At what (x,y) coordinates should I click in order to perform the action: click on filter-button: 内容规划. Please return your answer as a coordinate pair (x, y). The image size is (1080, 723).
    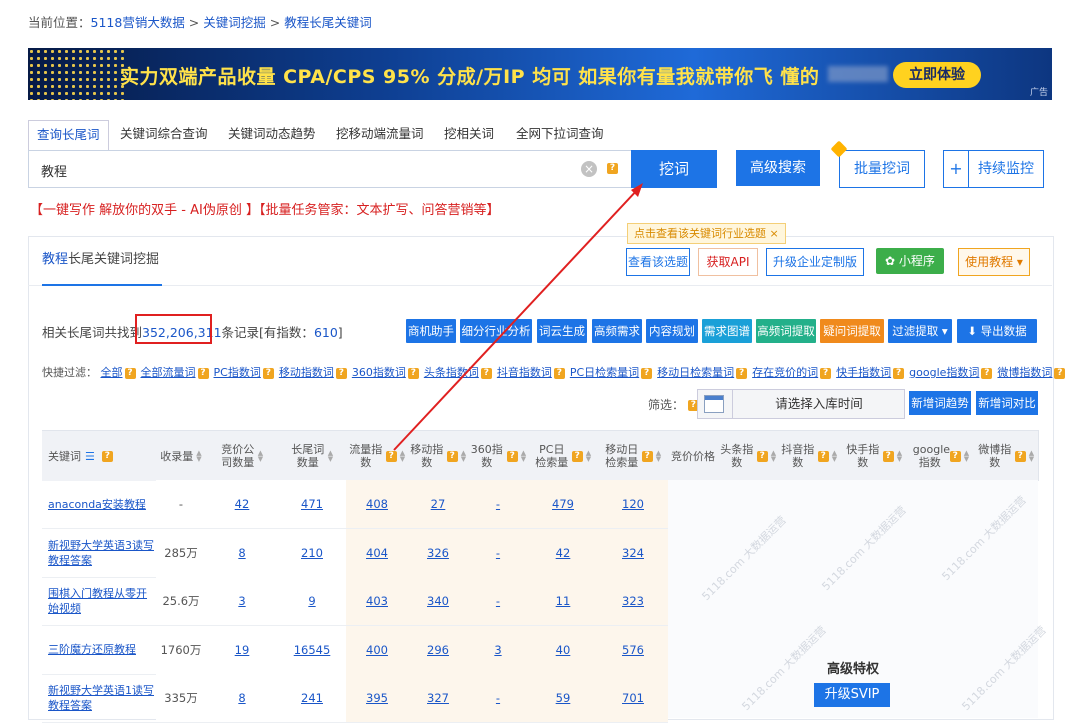
    Looking at the image, I should click on (672, 331).